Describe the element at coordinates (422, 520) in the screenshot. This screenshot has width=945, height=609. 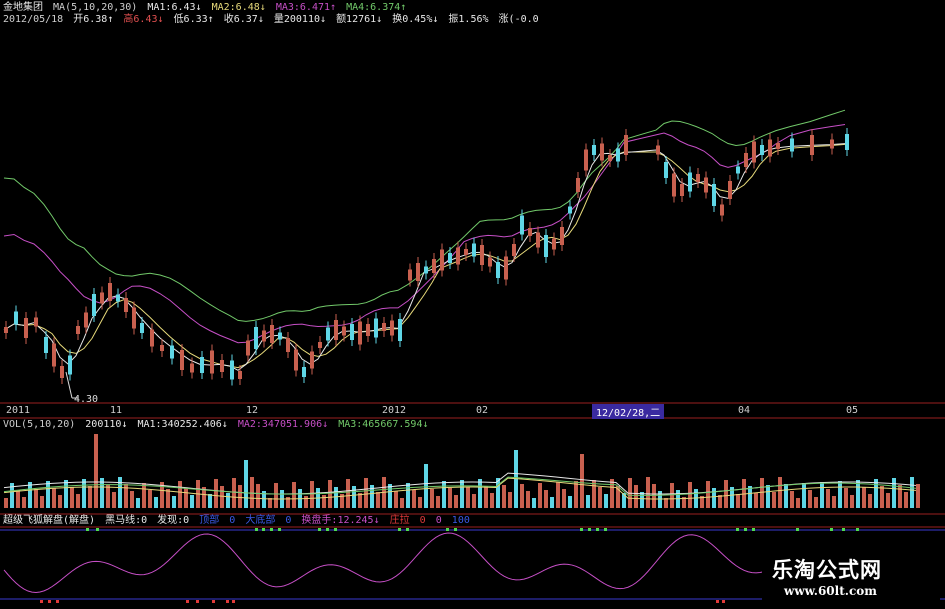
I see `pull-value-1: 0` at that location.